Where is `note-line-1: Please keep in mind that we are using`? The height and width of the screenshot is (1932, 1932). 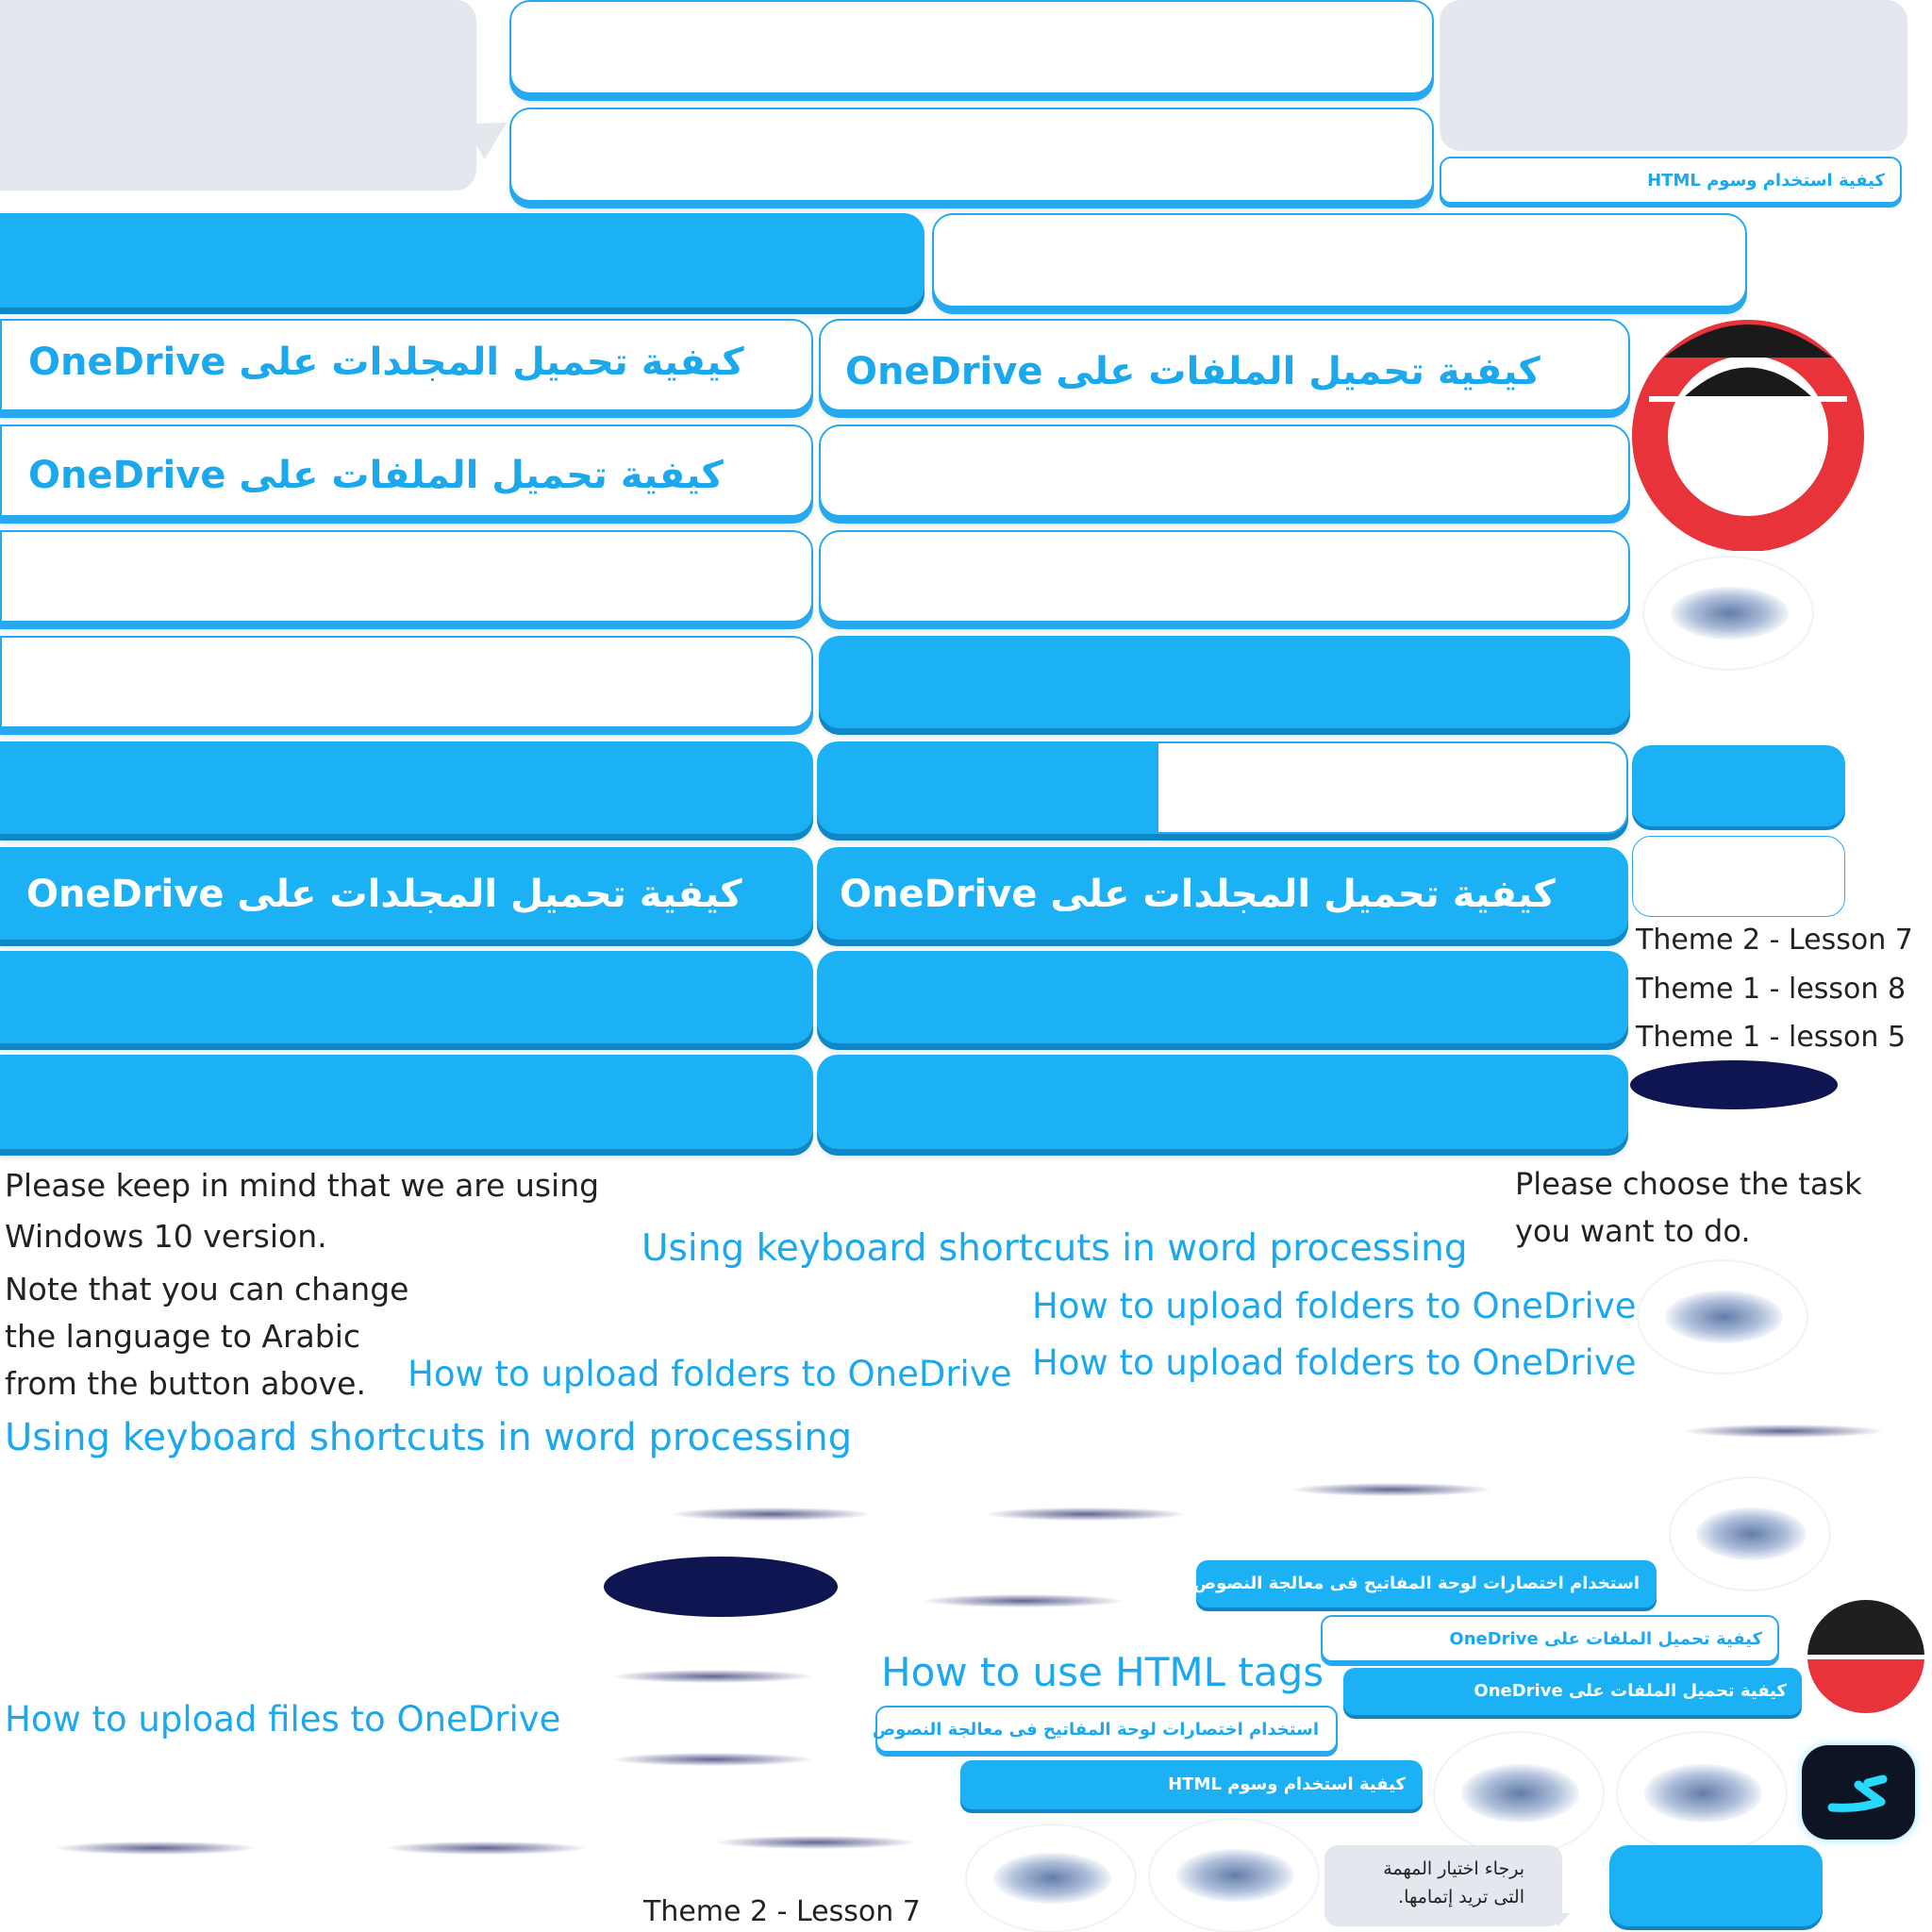
note-line-1: Please keep in mind that we are using is located at coordinates (302, 1185).